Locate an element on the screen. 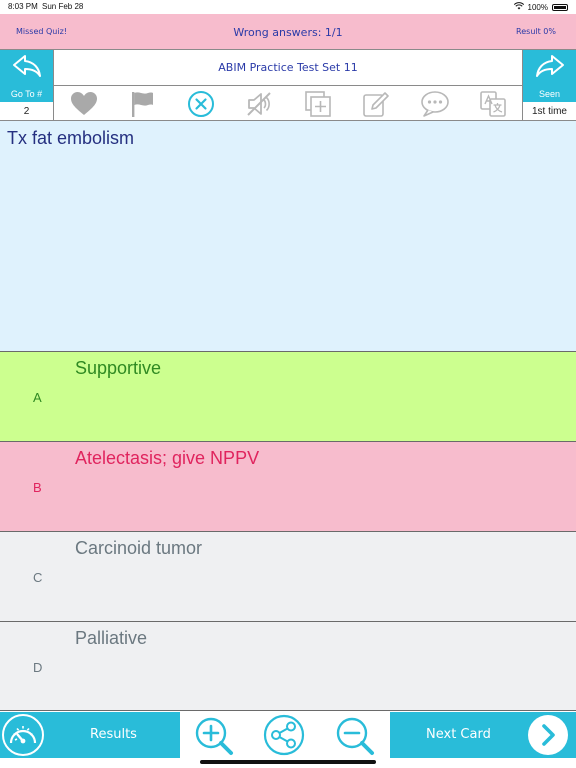 This screenshot has height=768, width=576. answer-letter: D is located at coordinates (38, 667).